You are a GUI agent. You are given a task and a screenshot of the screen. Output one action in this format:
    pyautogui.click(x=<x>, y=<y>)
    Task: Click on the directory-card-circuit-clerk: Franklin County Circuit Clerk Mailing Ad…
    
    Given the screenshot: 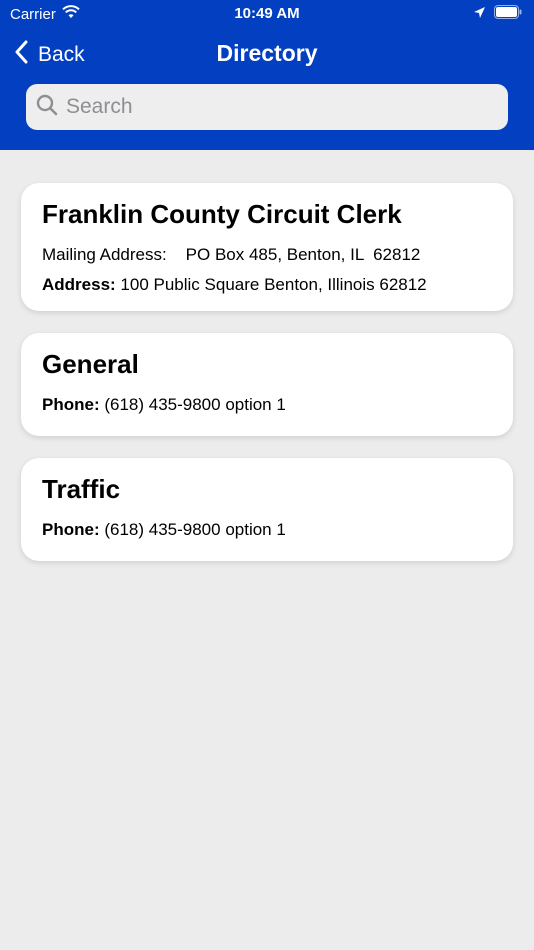 What is the action you would take?
    pyautogui.click(x=267, y=247)
    